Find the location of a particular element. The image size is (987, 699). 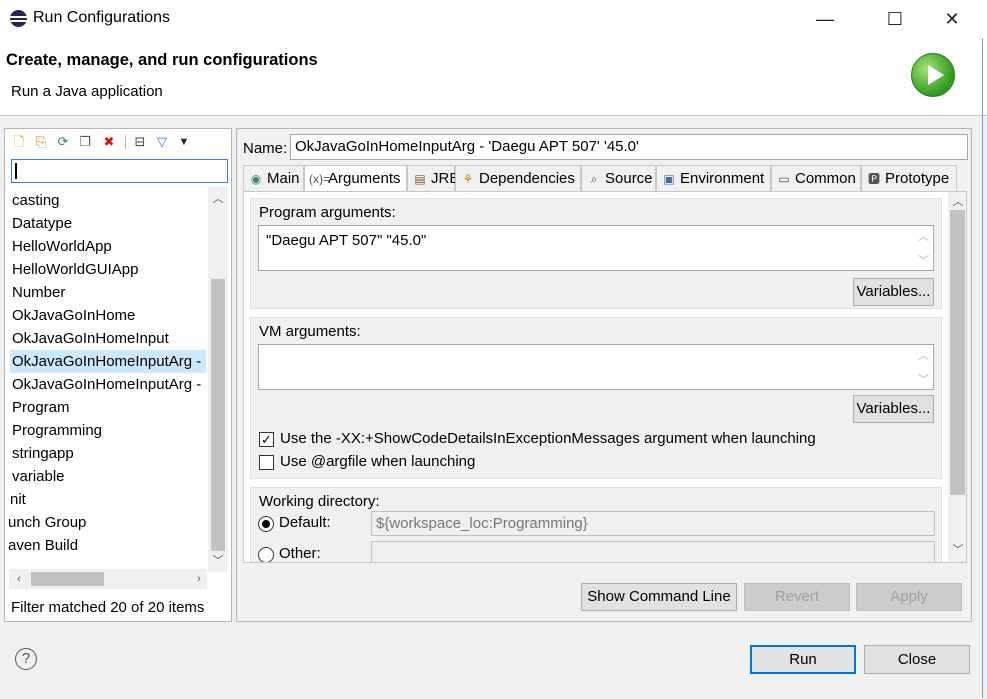

tab-environment: ▣ Environment is located at coordinates (713, 178).